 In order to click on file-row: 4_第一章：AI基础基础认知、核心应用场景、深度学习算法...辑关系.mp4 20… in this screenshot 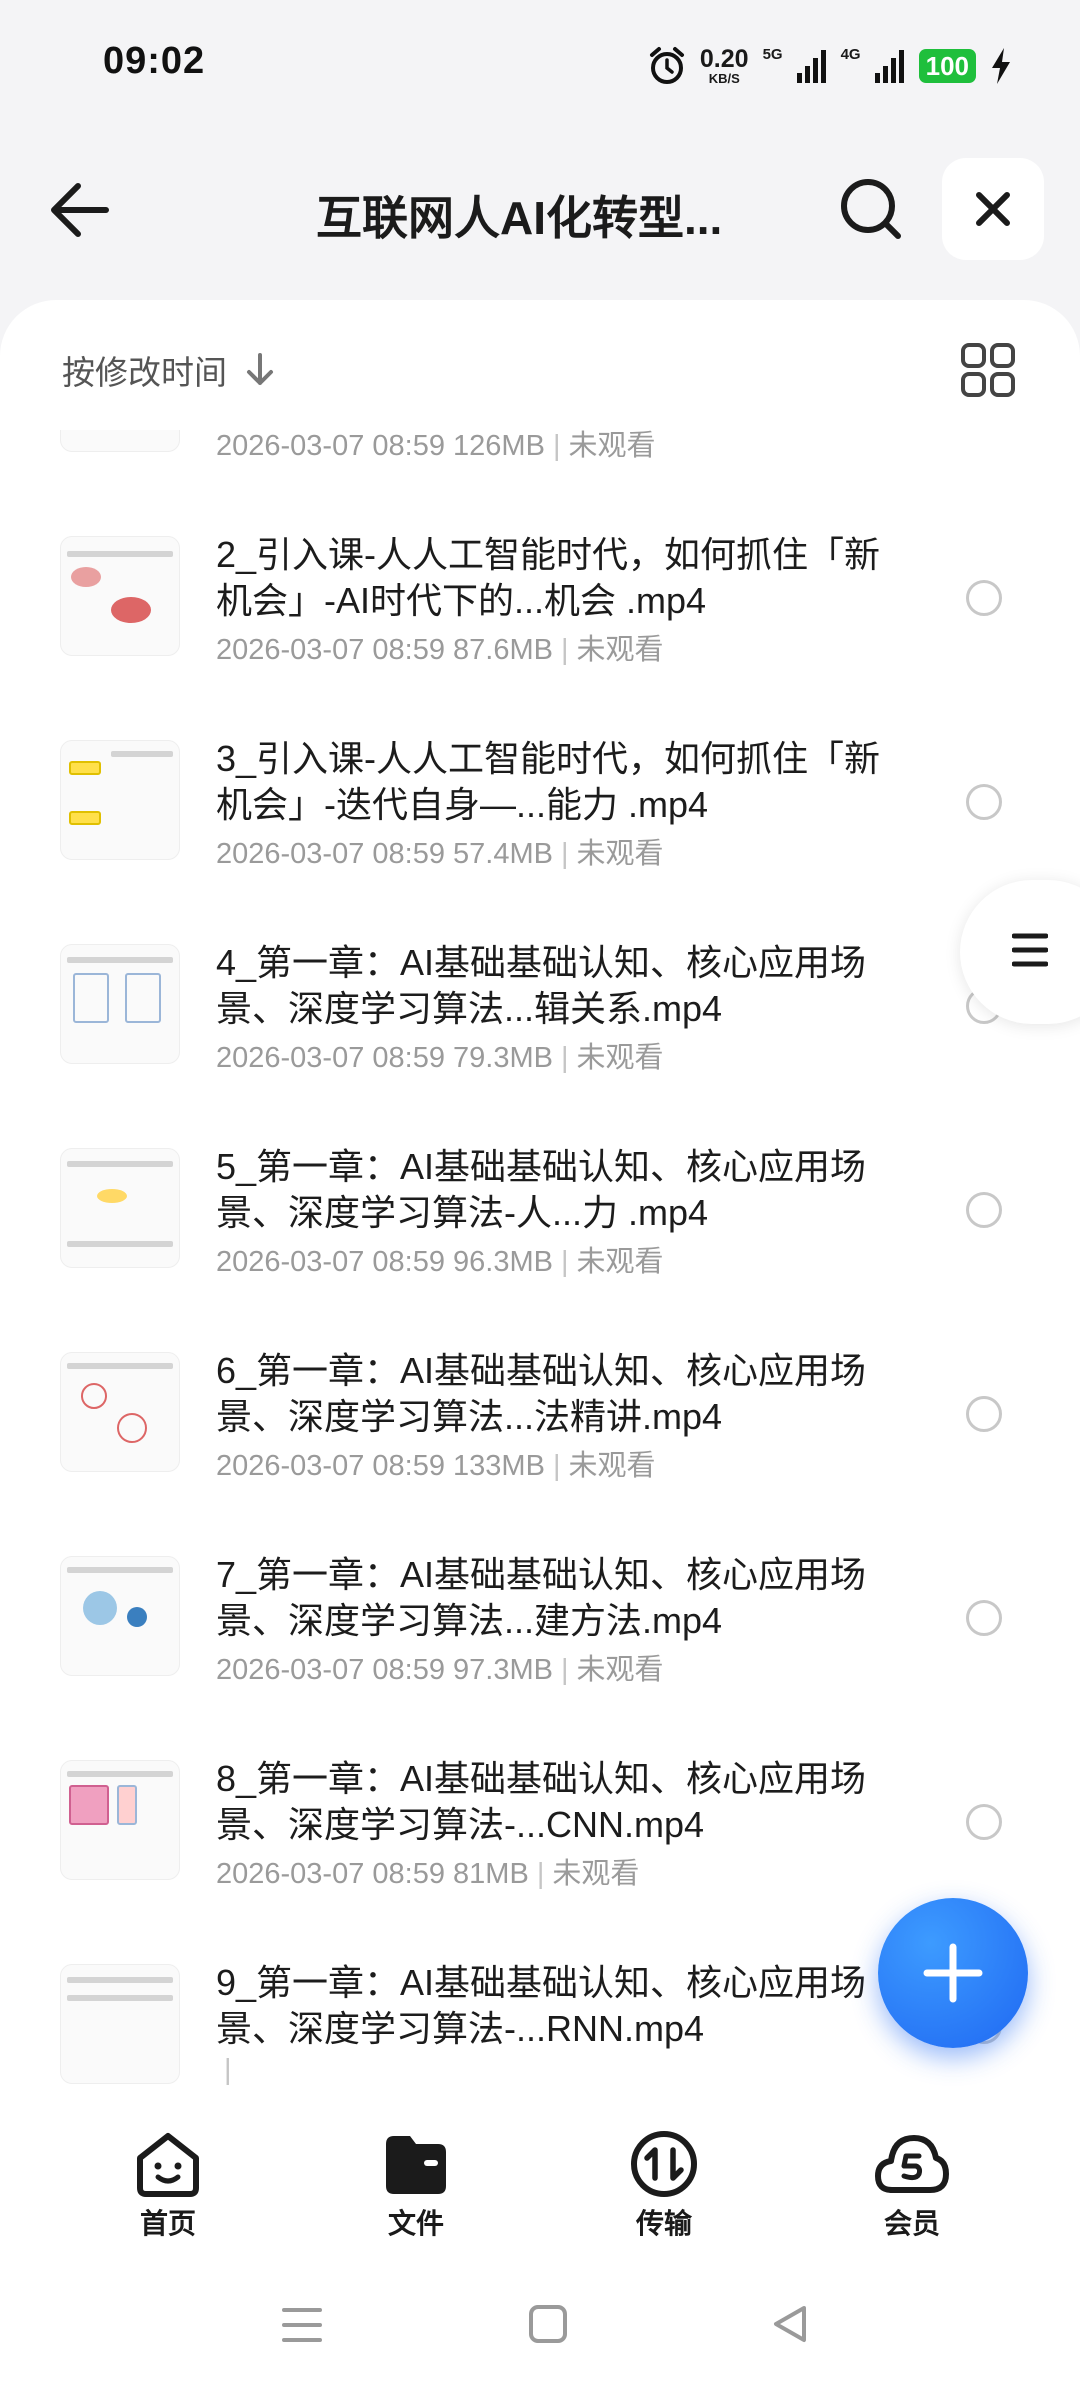, I will do `click(540, 1006)`.